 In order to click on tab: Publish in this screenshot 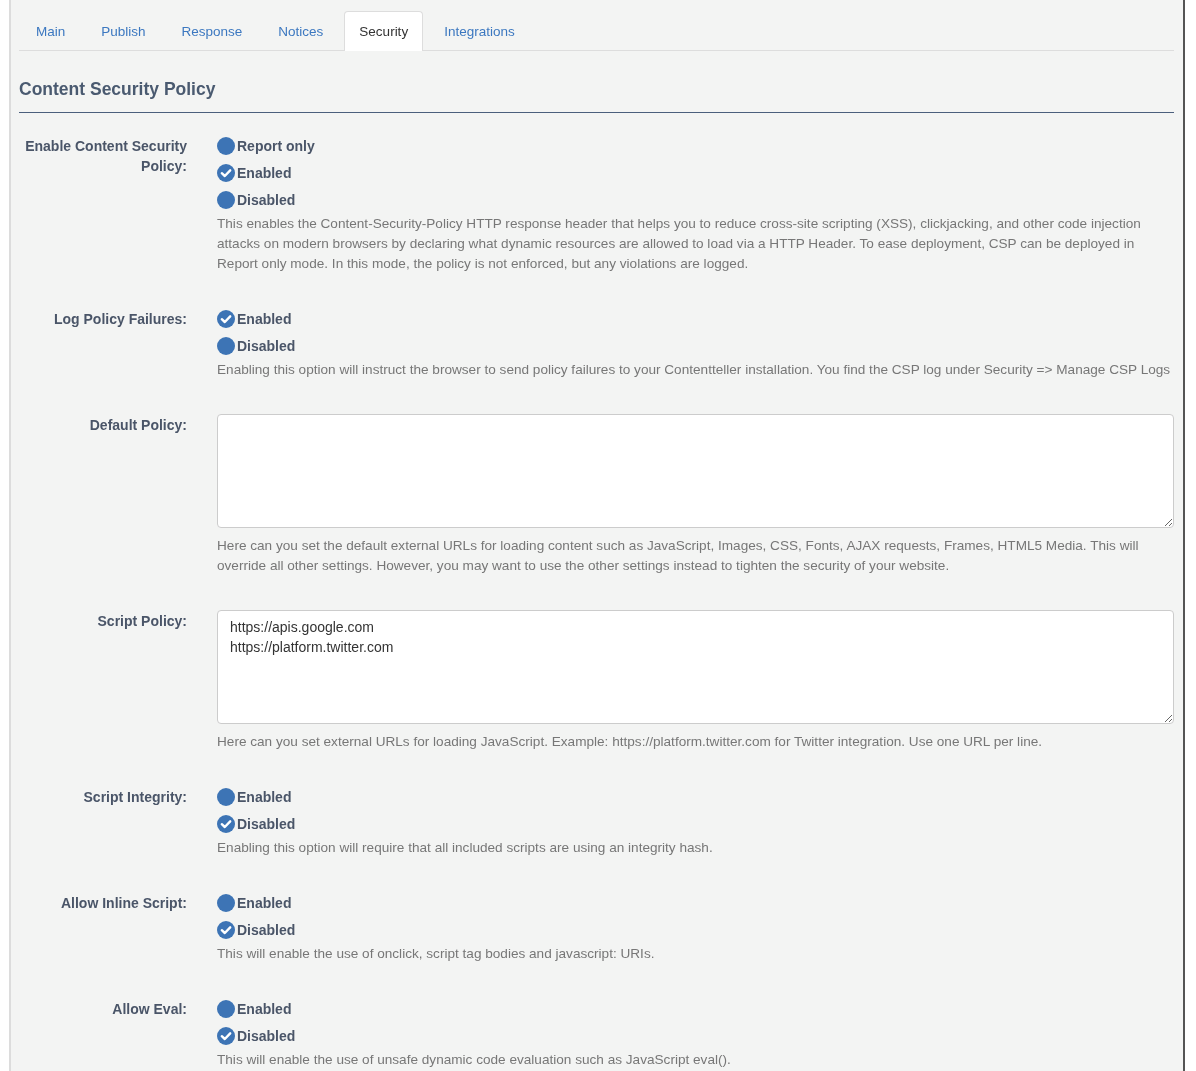, I will do `click(123, 31)`.